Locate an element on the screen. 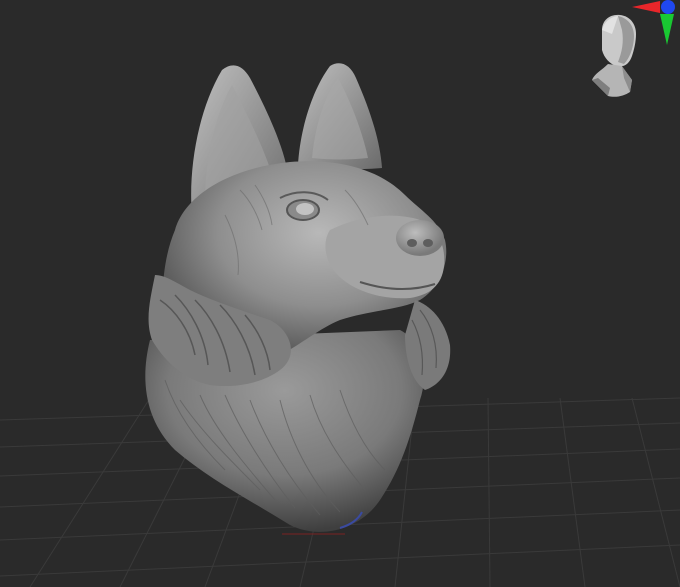  x-axis-icon is located at coordinates (646, 7).